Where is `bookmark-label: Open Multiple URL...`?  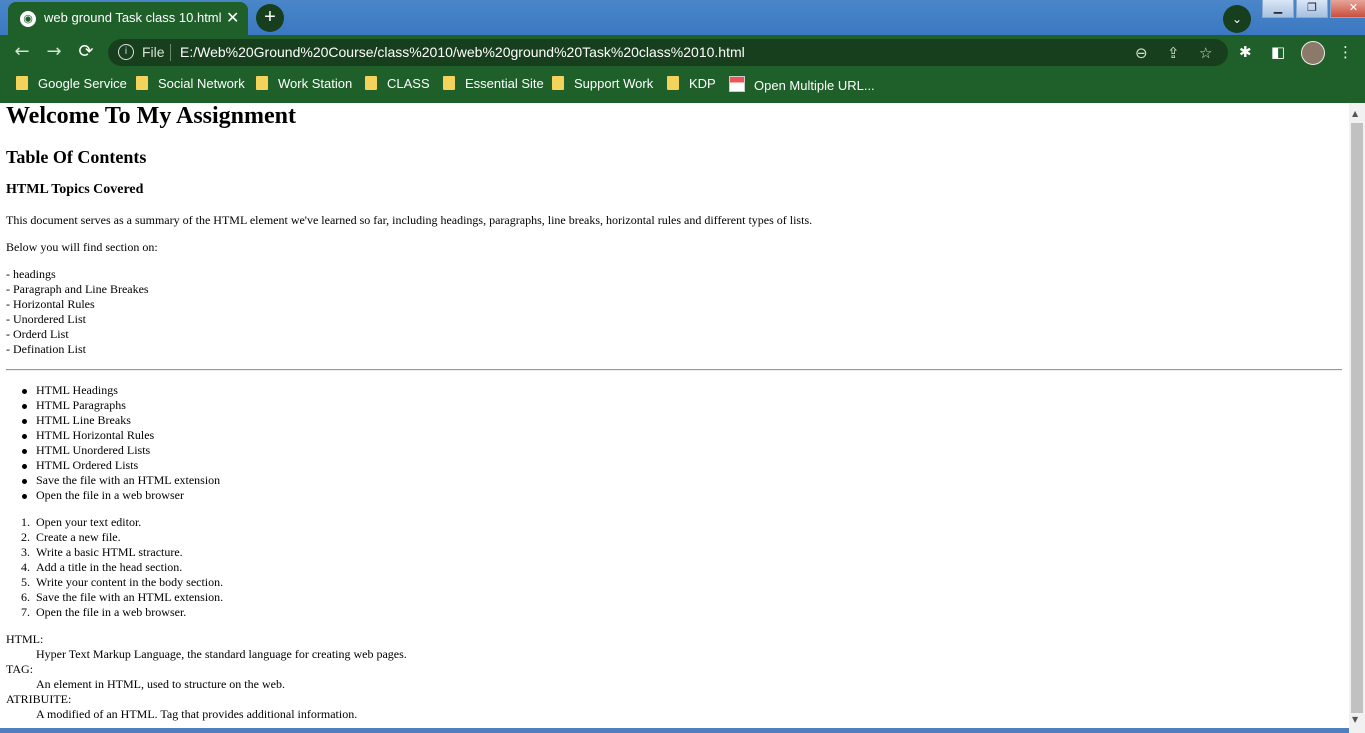
bookmark-label: Open Multiple URL... is located at coordinates (814, 85).